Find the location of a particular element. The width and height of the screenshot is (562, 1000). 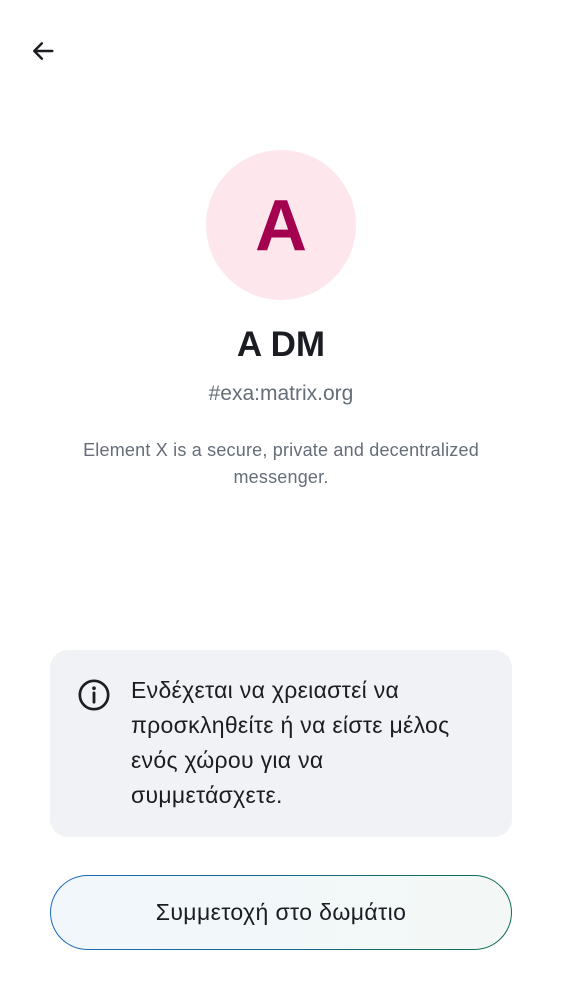

avatar-initial: A is located at coordinates (281, 226).